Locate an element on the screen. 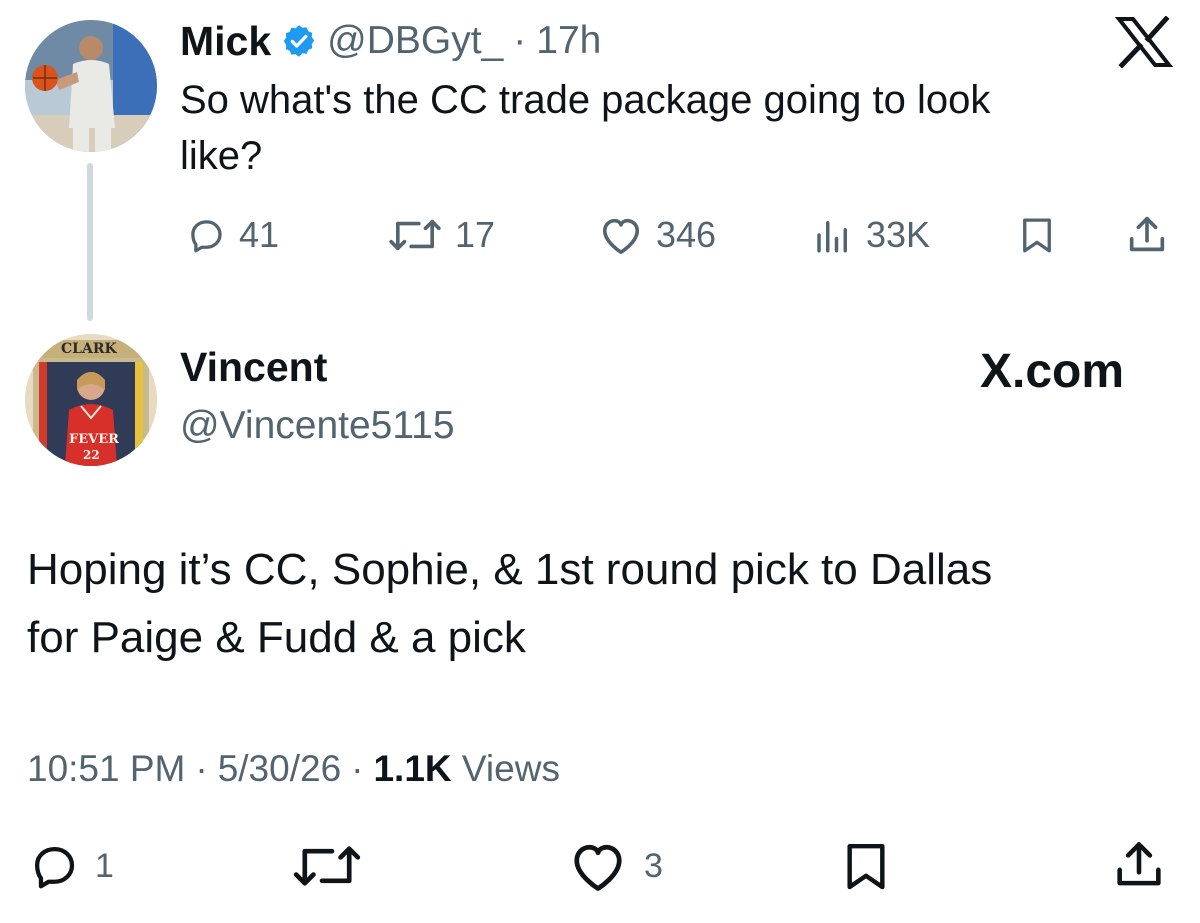  author-name: Mick is located at coordinates (225, 41).